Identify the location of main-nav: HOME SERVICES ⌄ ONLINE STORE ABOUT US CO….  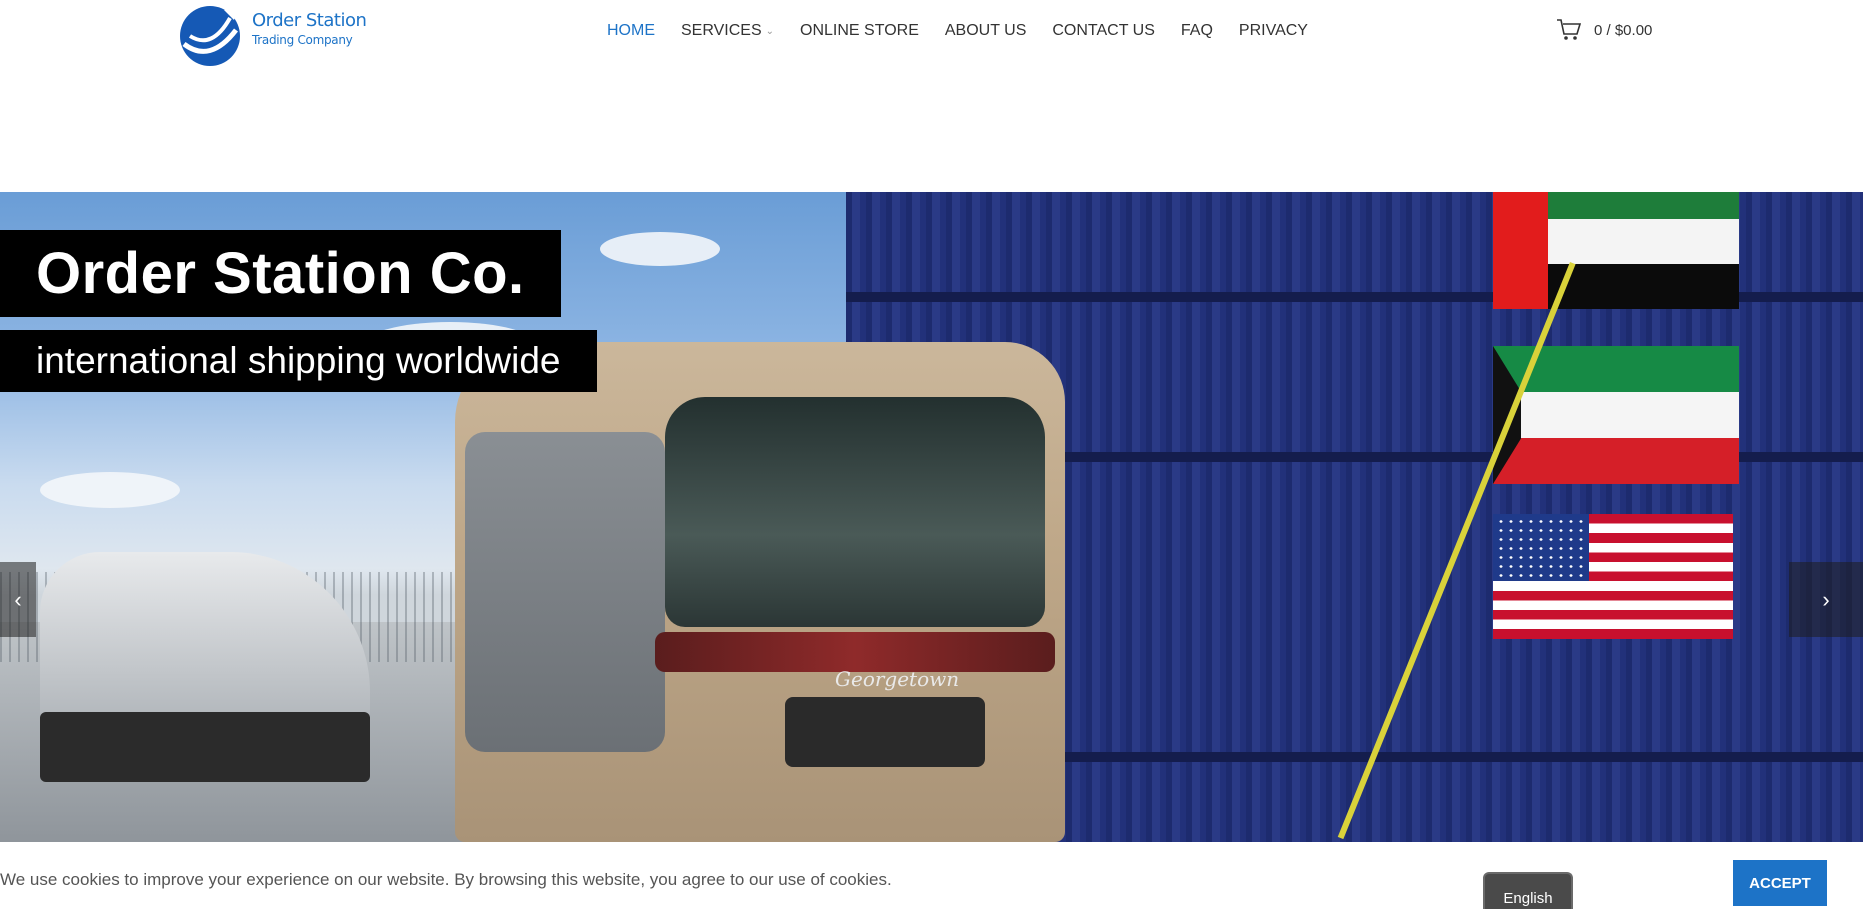
(964, 31).